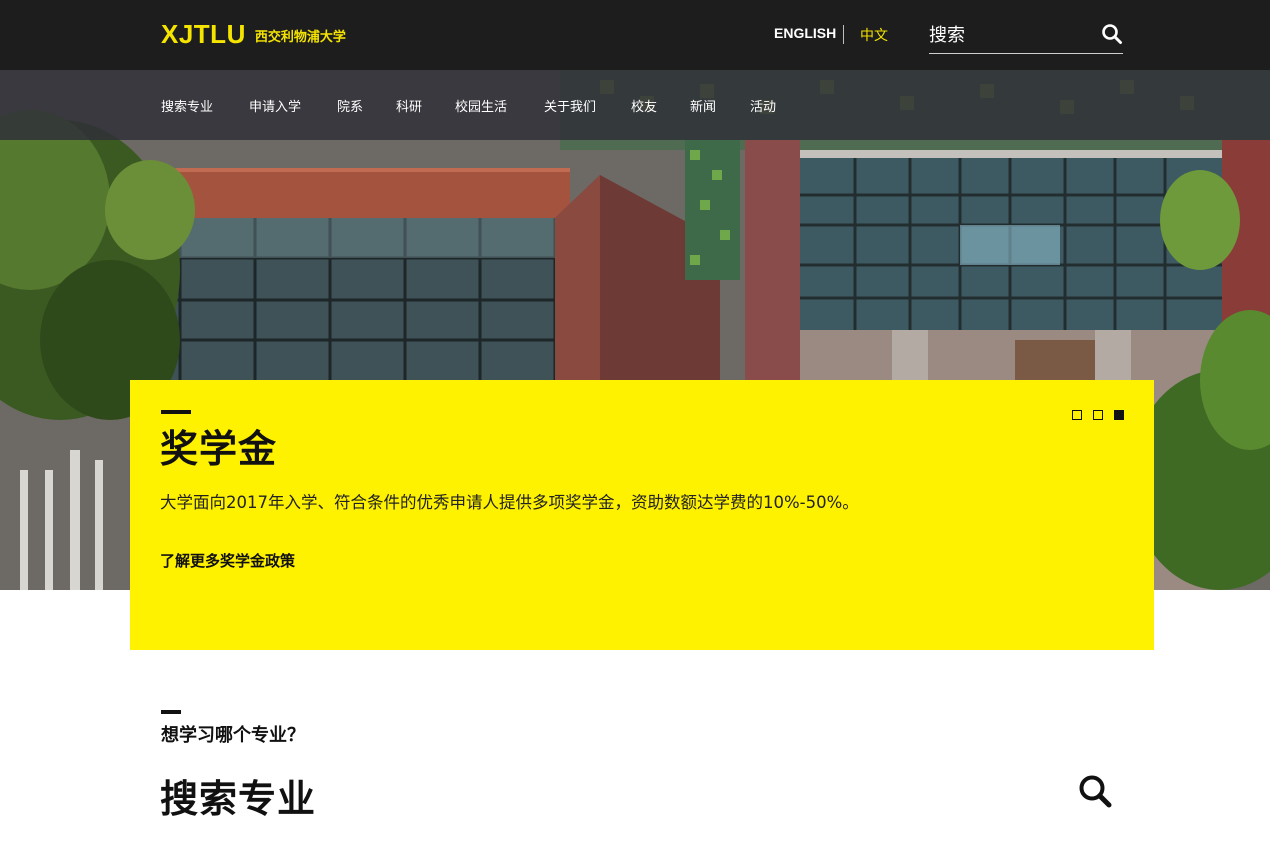 The image size is (1270, 848). Describe the element at coordinates (219, 449) in the screenshot. I see `slide-title: 奖学金` at that location.